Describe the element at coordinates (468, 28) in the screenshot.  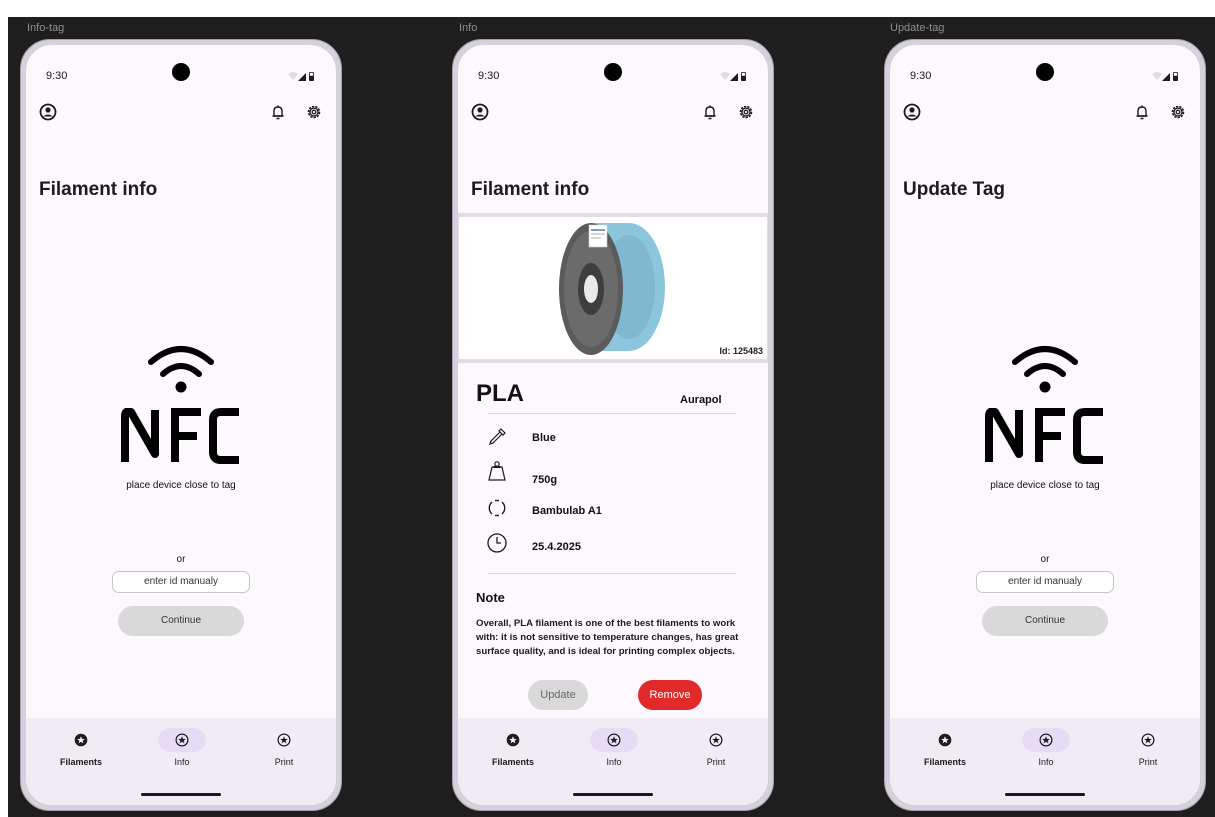
I see `frame-label-info: Info` at that location.